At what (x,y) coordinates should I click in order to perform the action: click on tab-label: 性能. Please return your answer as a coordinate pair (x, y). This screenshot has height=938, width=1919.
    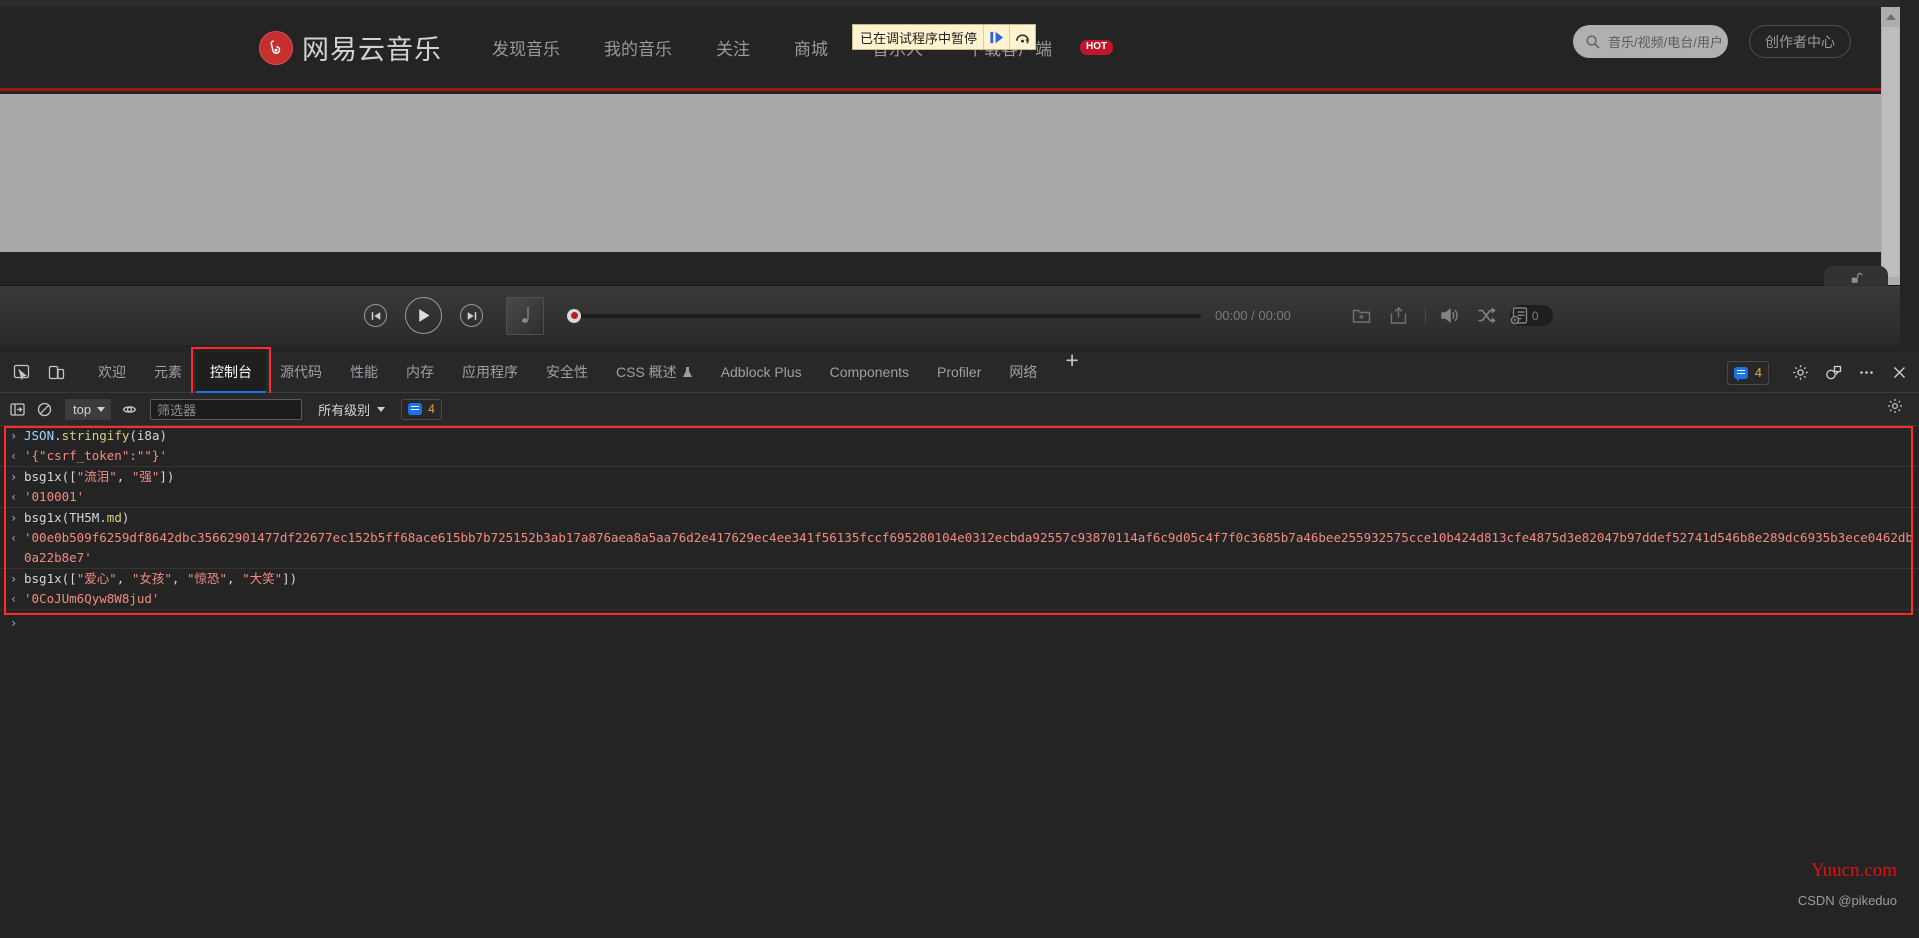
    Looking at the image, I should click on (364, 372).